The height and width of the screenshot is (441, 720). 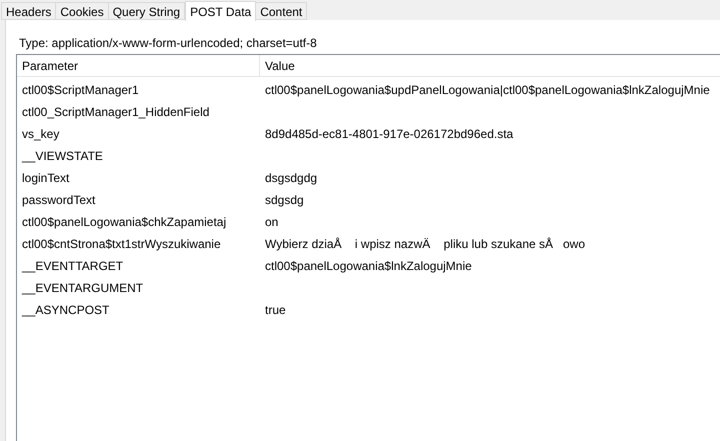 What do you see at coordinates (281, 11) in the screenshot?
I see `tab: Content` at bounding box center [281, 11].